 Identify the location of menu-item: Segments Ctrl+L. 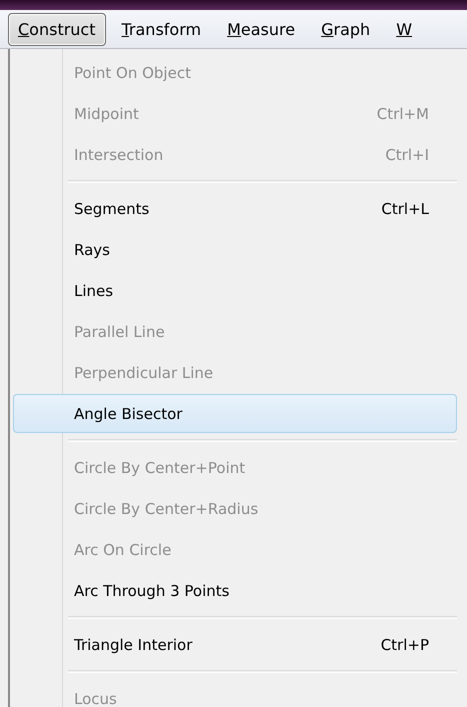
(235, 208).